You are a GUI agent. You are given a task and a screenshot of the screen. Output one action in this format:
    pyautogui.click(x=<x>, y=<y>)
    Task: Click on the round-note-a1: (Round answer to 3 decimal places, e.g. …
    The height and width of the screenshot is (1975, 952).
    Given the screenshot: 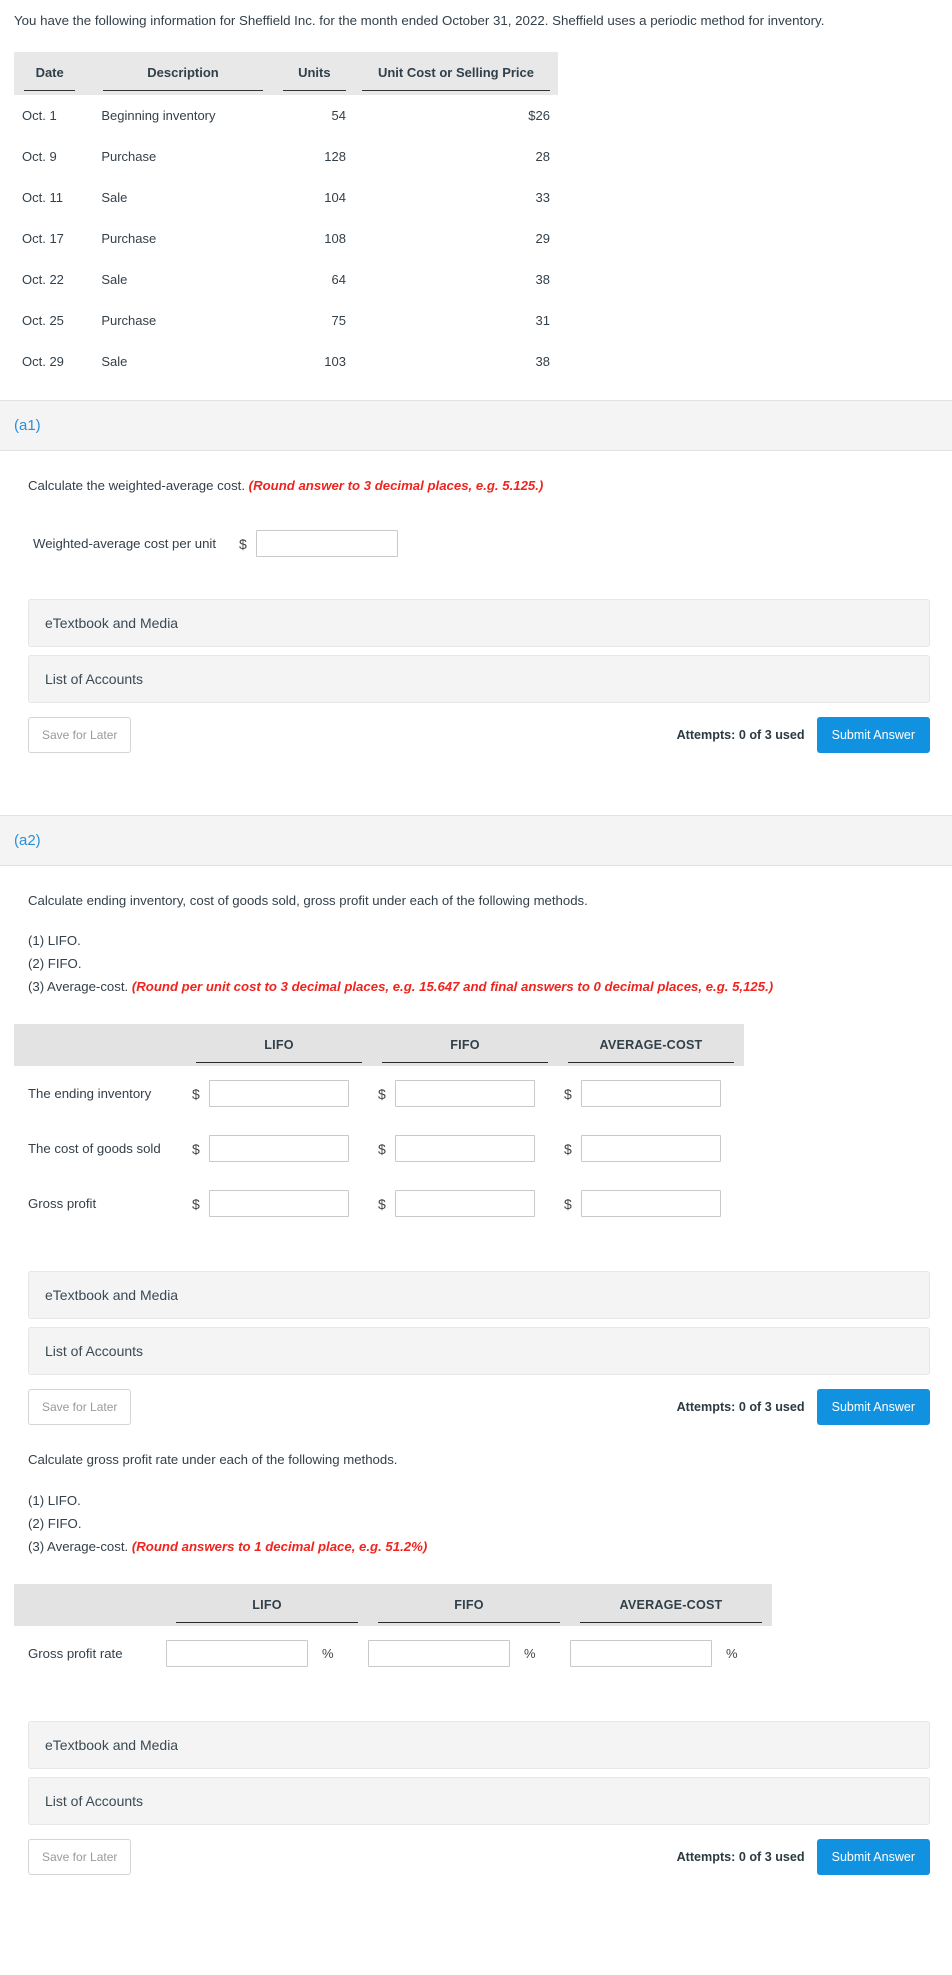 What is the action you would take?
    pyautogui.click(x=396, y=485)
    